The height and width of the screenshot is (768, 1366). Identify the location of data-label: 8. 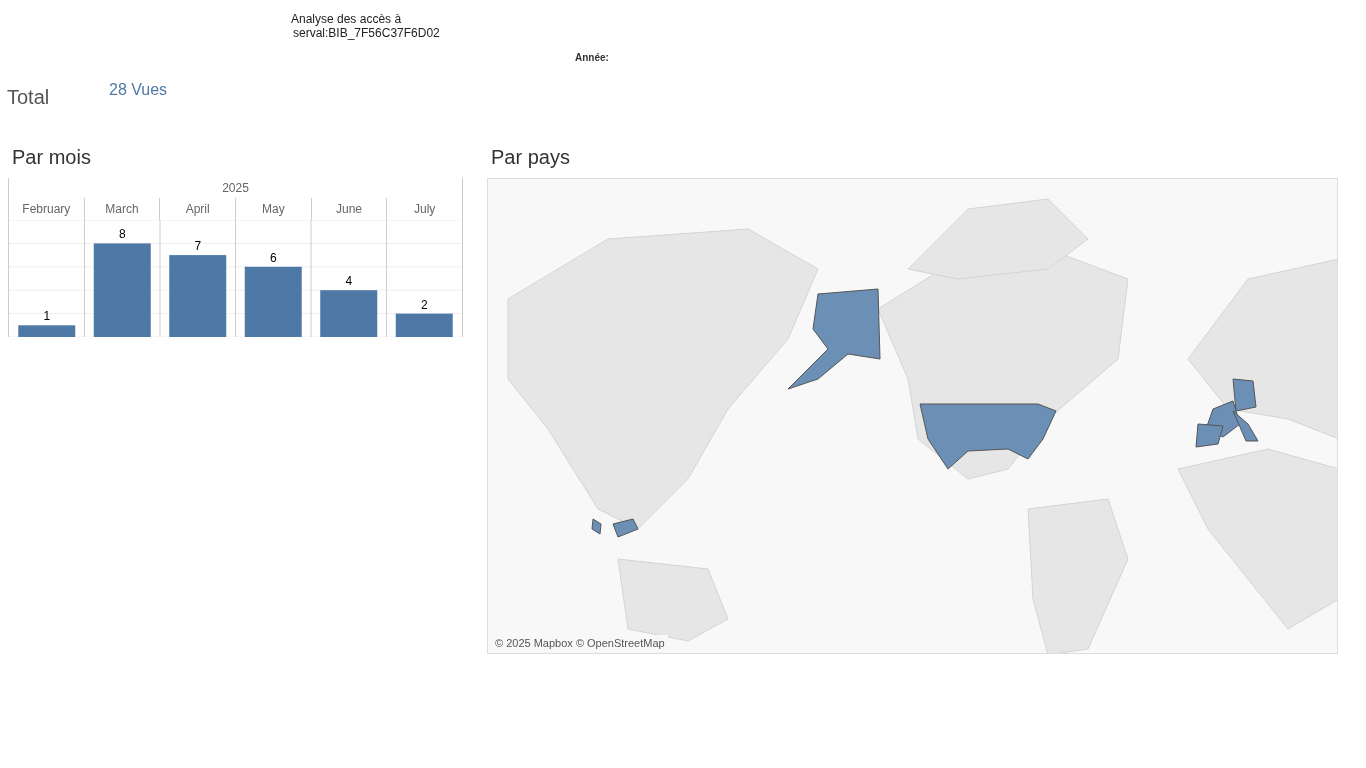
(122, 234).